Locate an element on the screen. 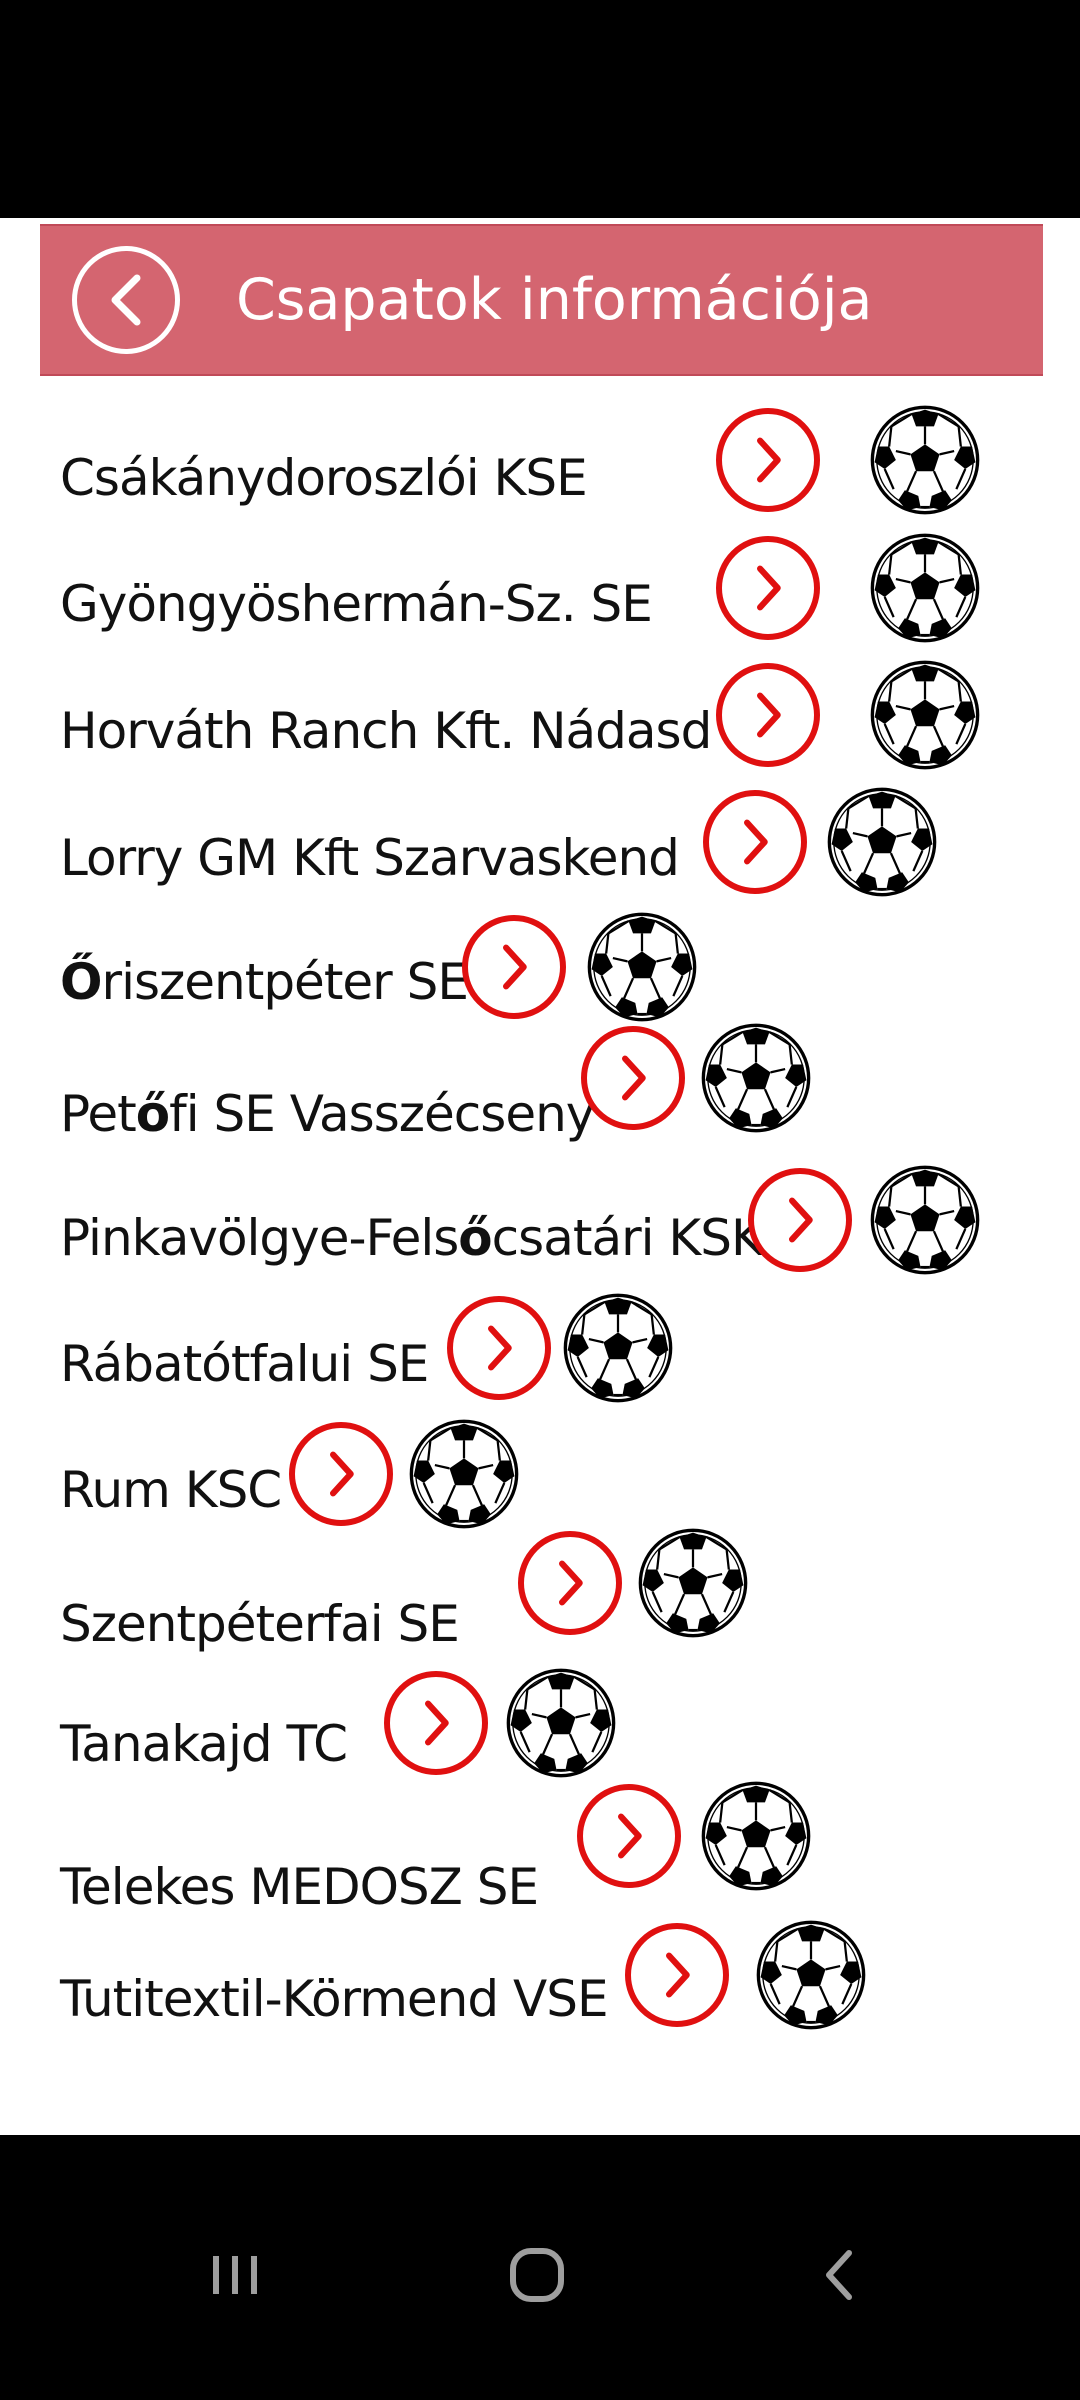 Image resolution: width=1080 pixels, height=2400 pixels. team-name-part: Tutitextil-Körmend VSE is located at coordinates (334, 1999).